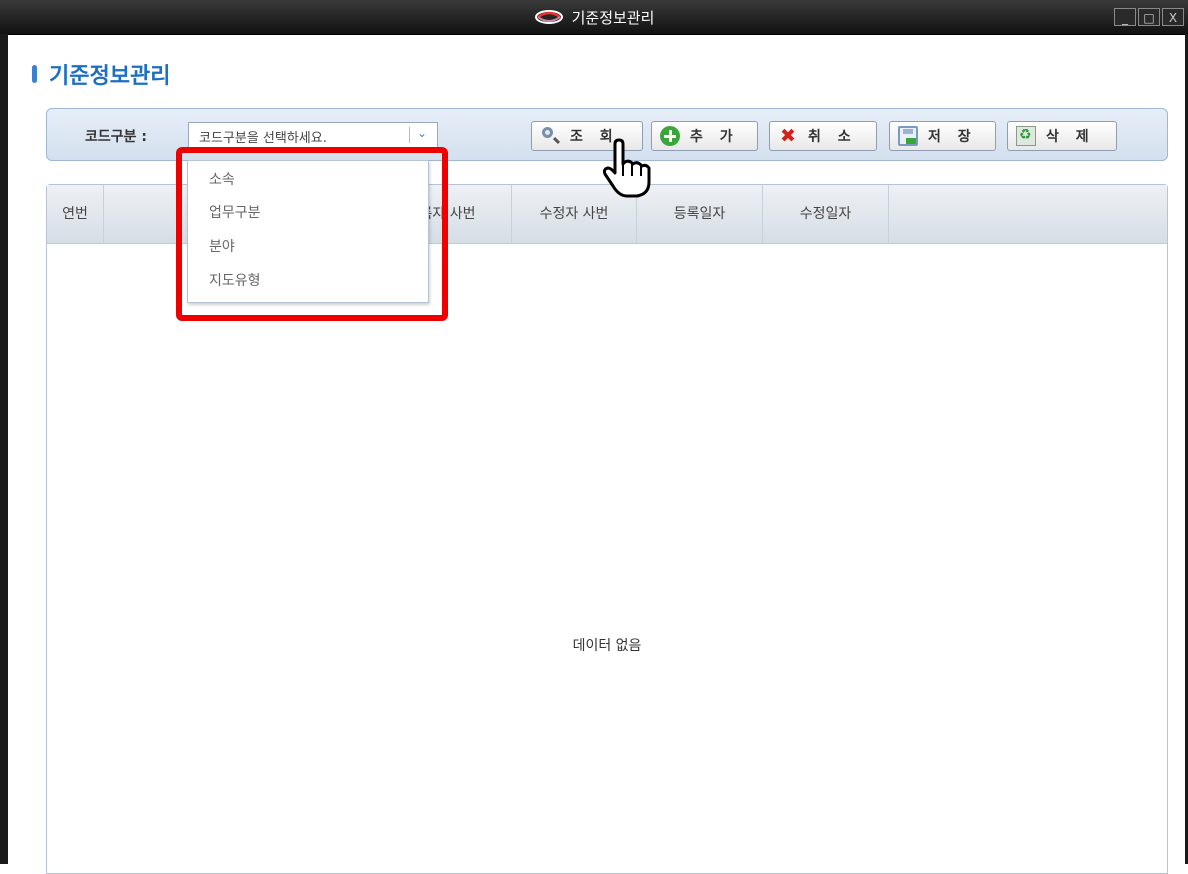  What do you see at coordinates (422, 133) in the screenshot?
I see `chevron-down-icon: ⌄` at bounding box center [422, 133].